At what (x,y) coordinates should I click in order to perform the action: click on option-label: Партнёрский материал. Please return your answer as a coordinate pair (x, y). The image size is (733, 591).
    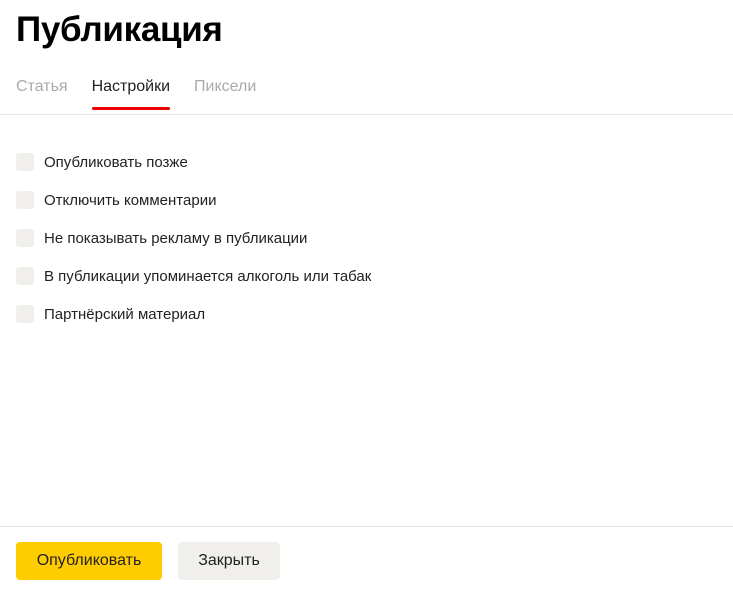
    Looking at the image, I should click on (125, 314).